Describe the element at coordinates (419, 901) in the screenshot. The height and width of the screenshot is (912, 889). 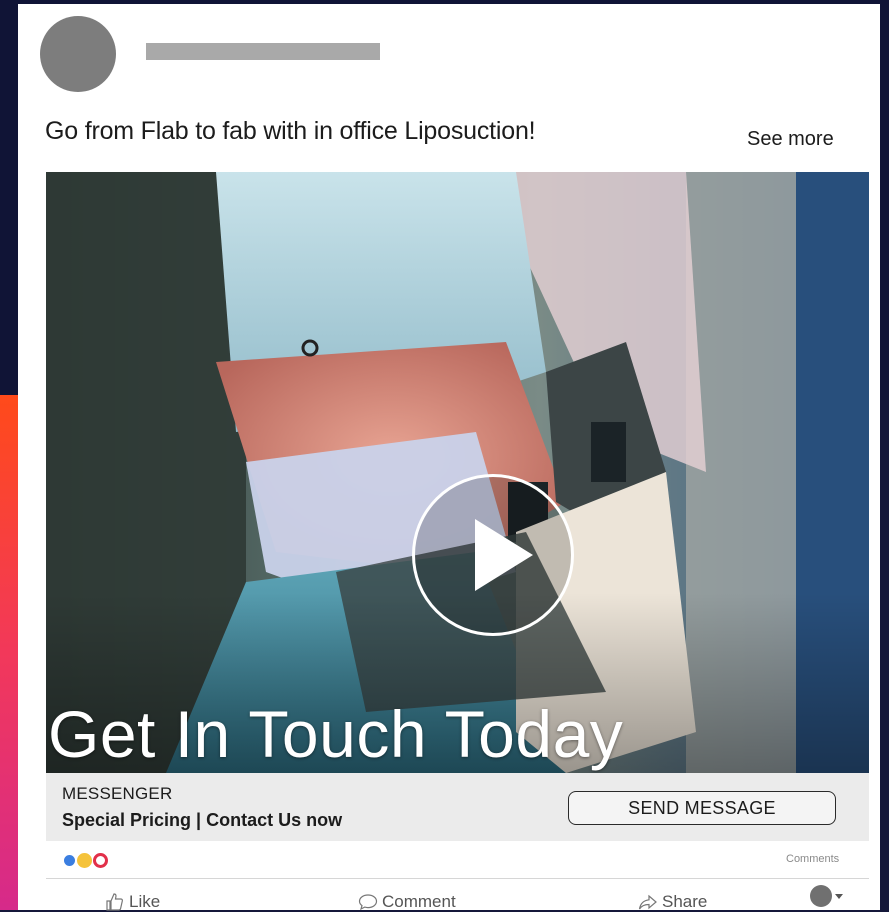
I see `comment-label: Comment` at that location.